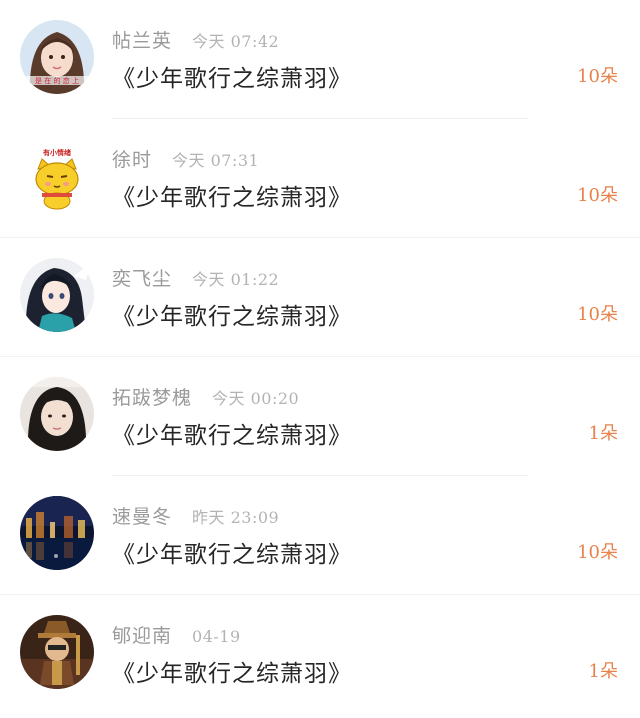 This screenshot has height=718, width=640. I want to click on gift-time: 昨天 23:09, so click(236, 517).